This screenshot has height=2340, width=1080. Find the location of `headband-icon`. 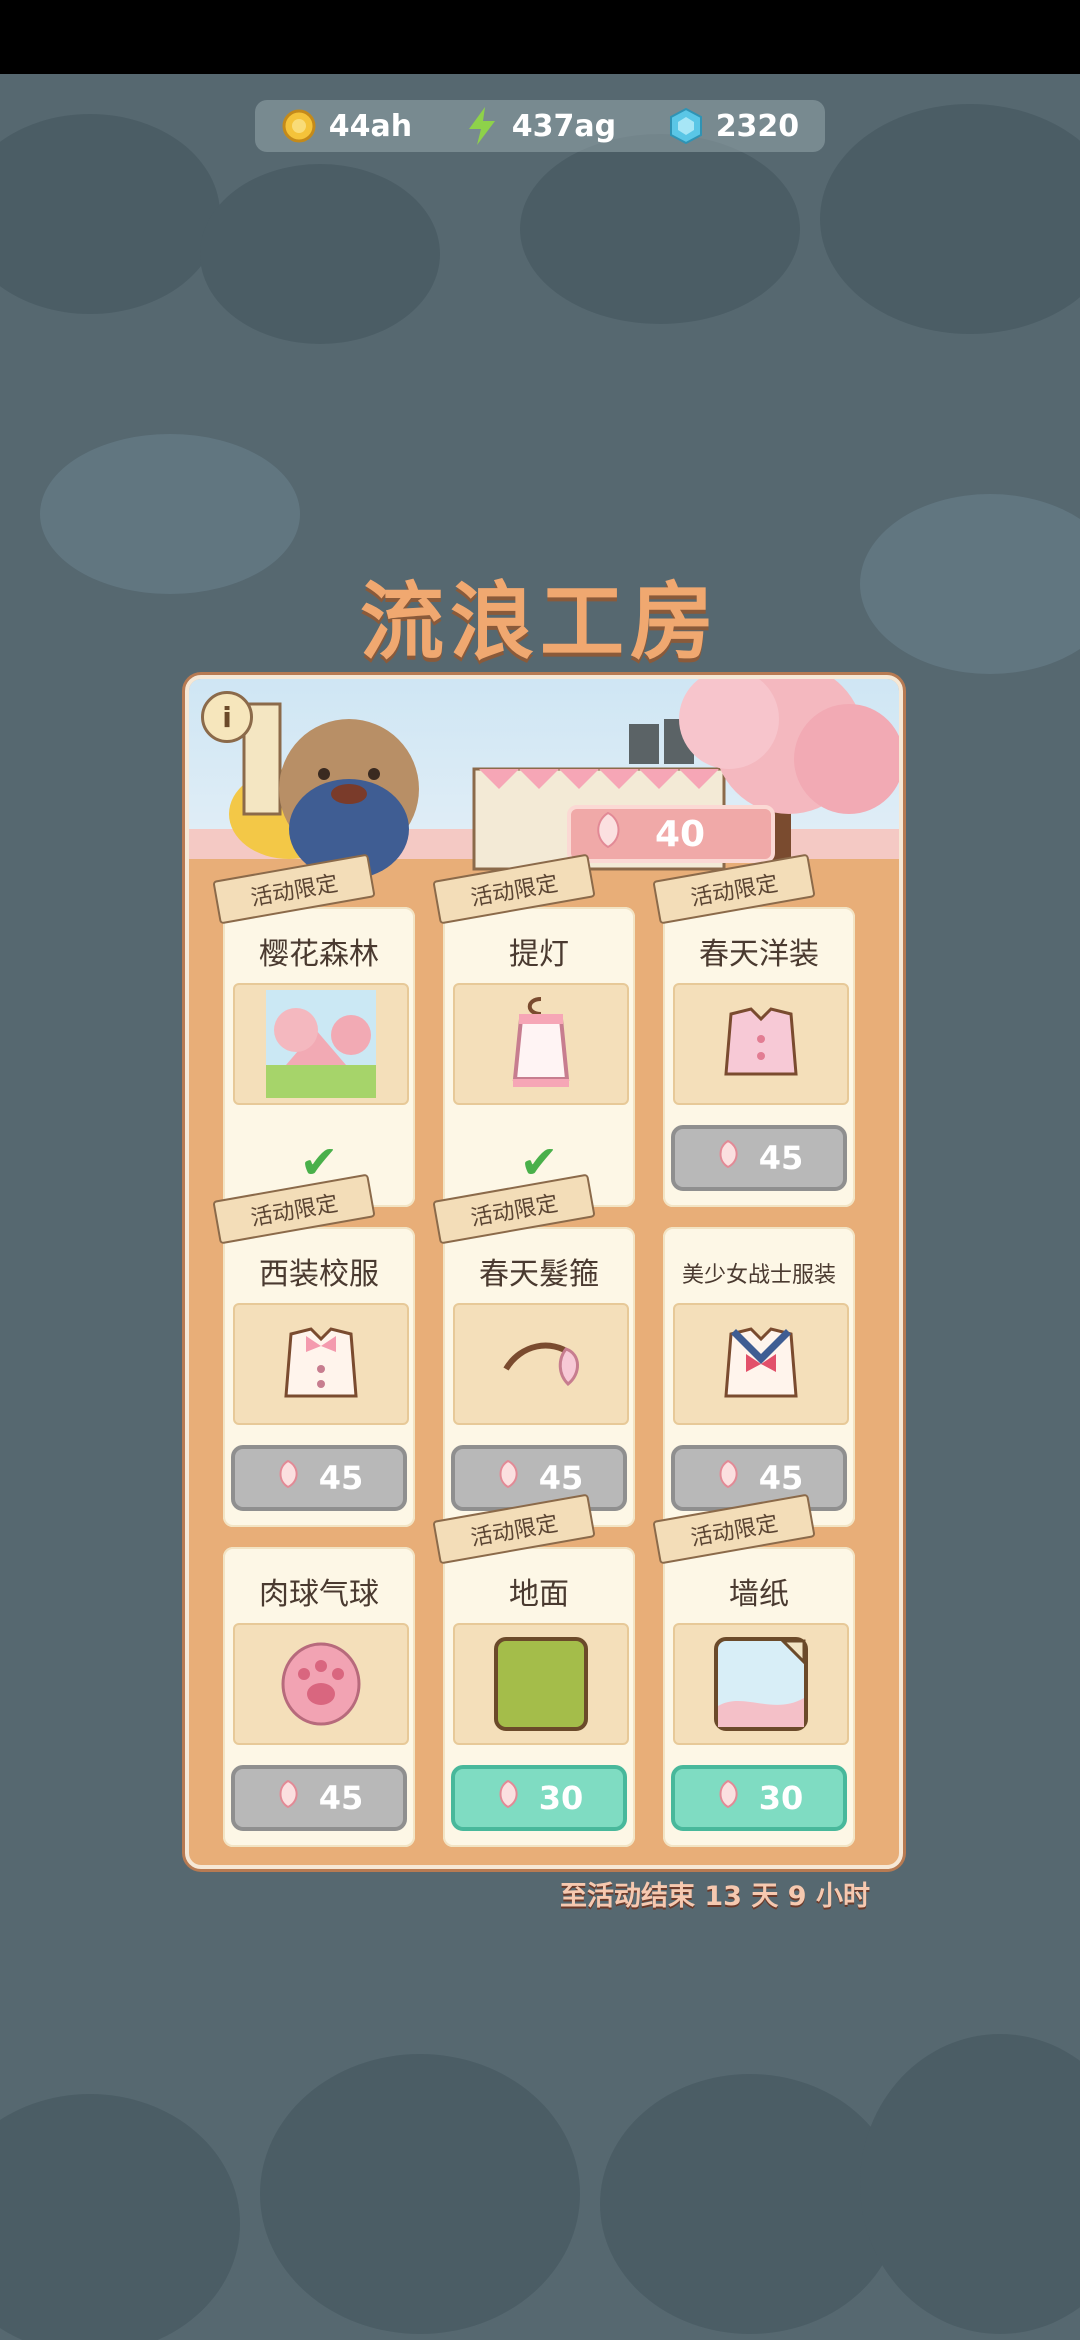

headband-icon is located at coordinates (541, 1364).